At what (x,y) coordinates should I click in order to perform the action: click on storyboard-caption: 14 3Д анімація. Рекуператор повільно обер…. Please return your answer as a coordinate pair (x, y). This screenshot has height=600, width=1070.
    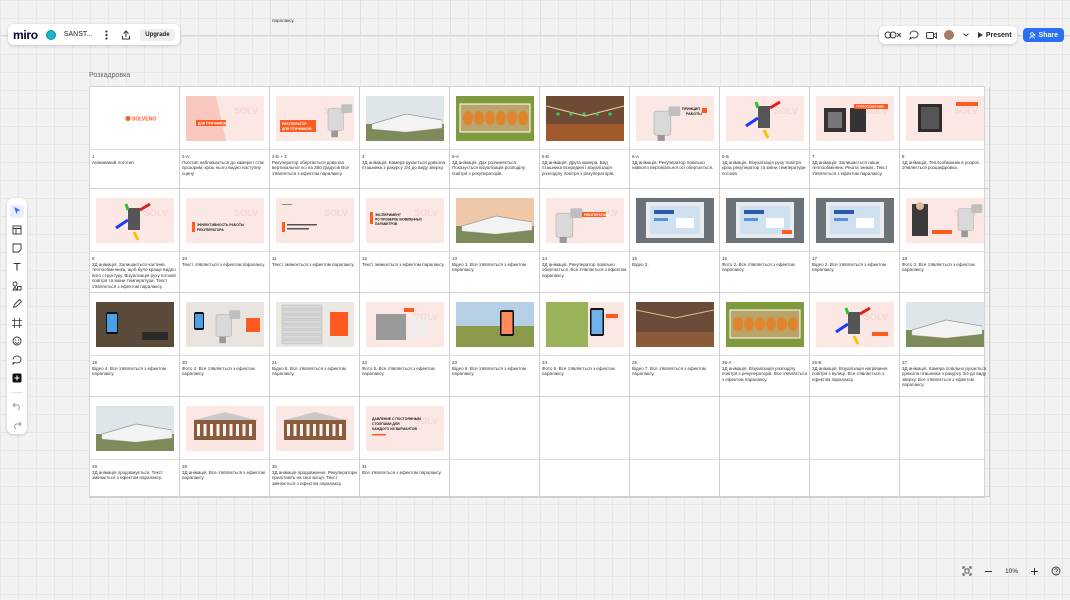
    Looking at the image, I should click on (585, 267).